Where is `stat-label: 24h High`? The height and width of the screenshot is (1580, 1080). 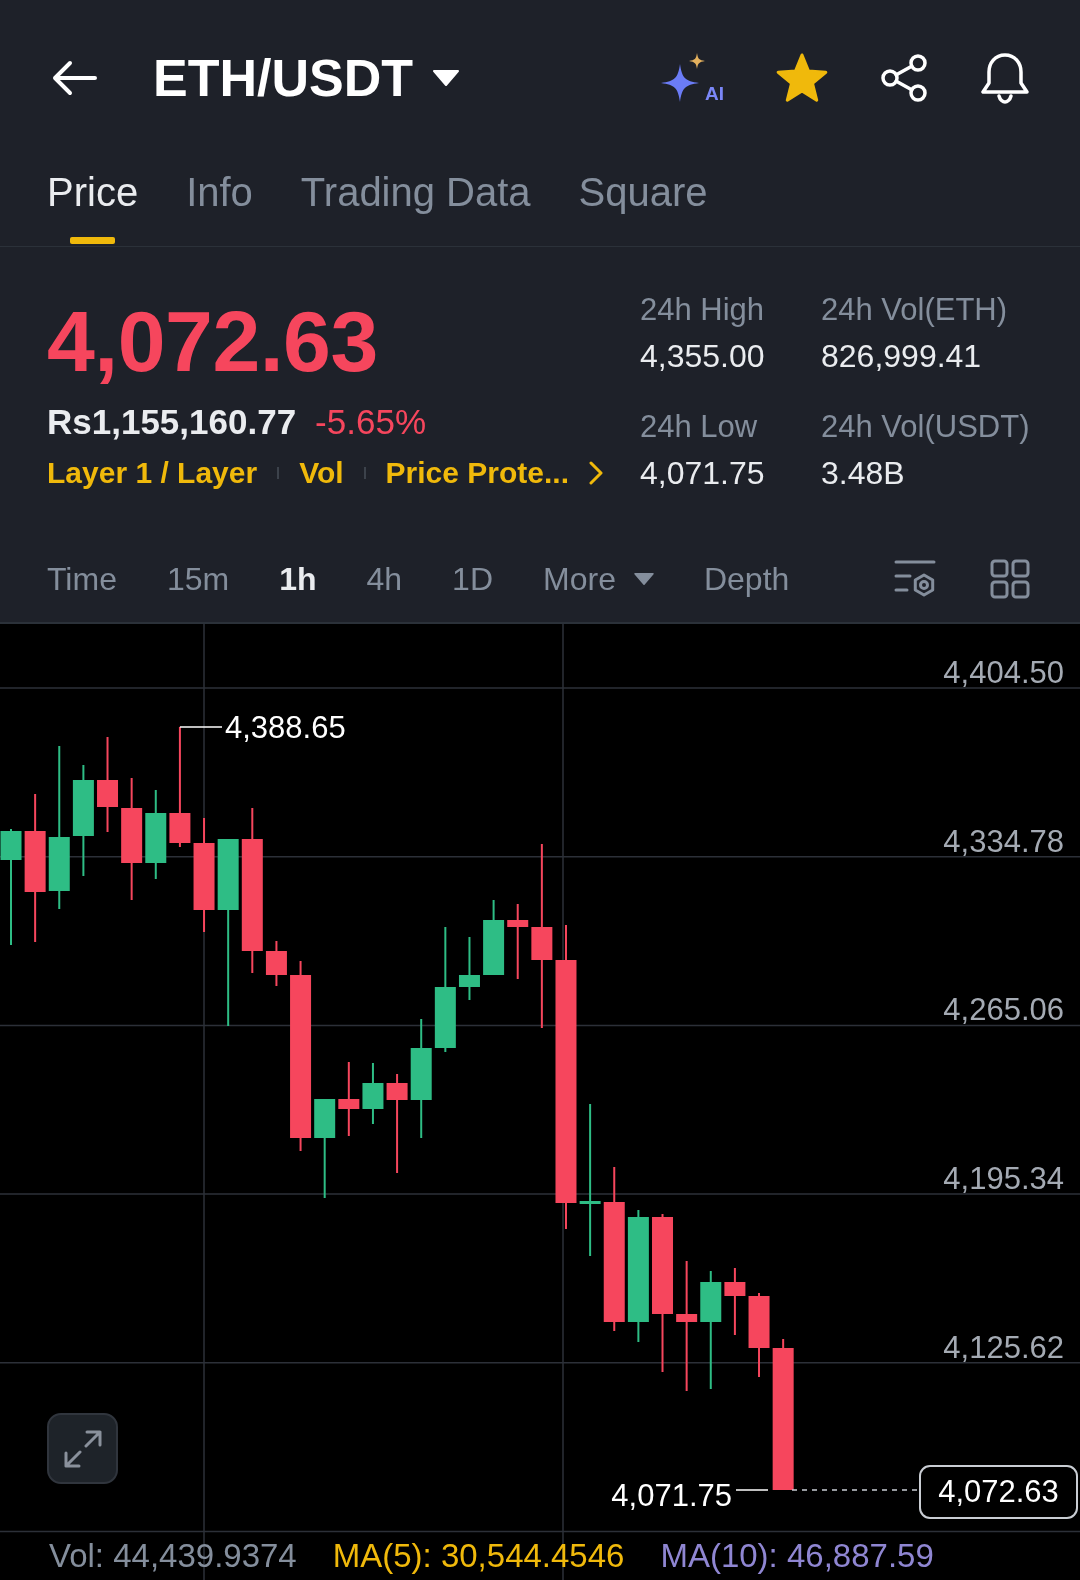 stat-label: 24h High is located at coordinates (702, 310).